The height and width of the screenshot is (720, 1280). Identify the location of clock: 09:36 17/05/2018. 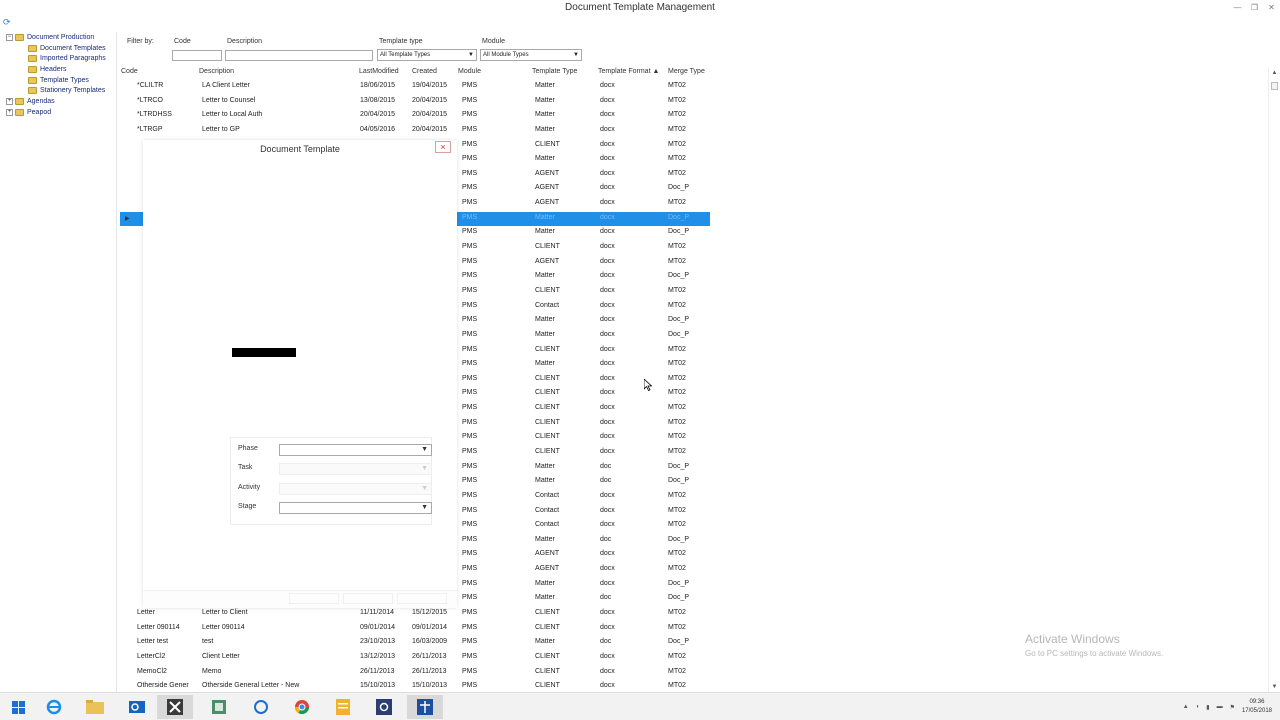
(1257, 707).